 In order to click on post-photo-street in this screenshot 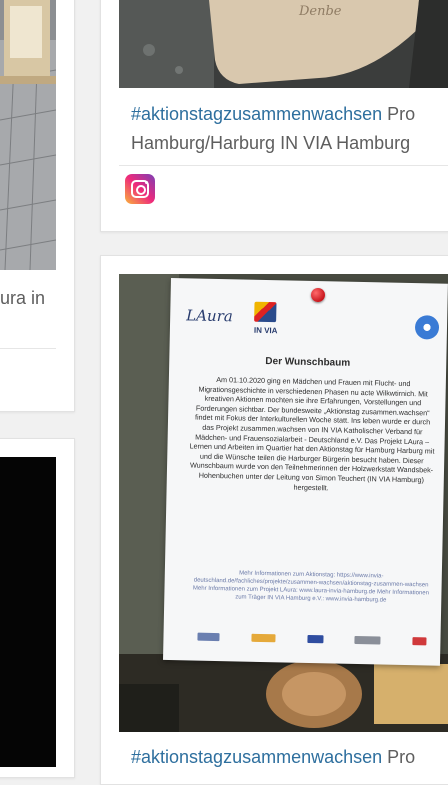, I will do `click(28, 135)`.